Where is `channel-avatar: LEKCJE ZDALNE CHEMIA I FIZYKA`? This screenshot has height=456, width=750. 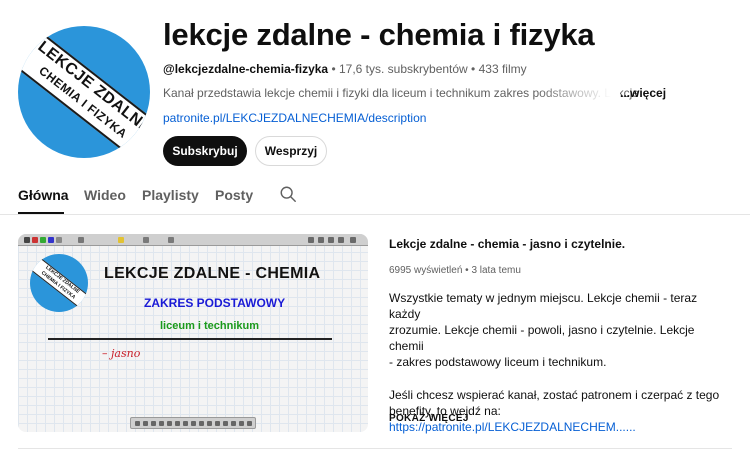 channel-avatar: LEKCJE ZDALNE CHEMIA I FIZYKA is located at coordinates (84, 92).